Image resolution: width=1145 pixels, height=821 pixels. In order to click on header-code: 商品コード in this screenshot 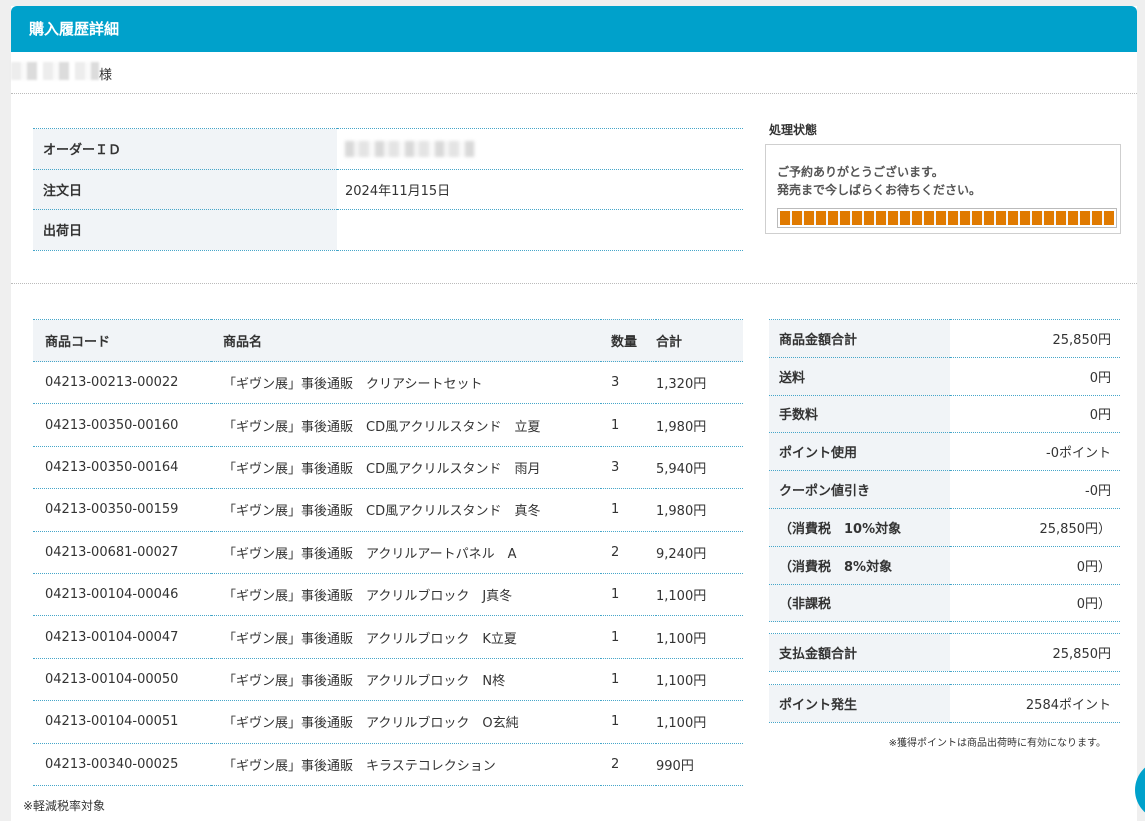, I will do `click(122, 340)`.